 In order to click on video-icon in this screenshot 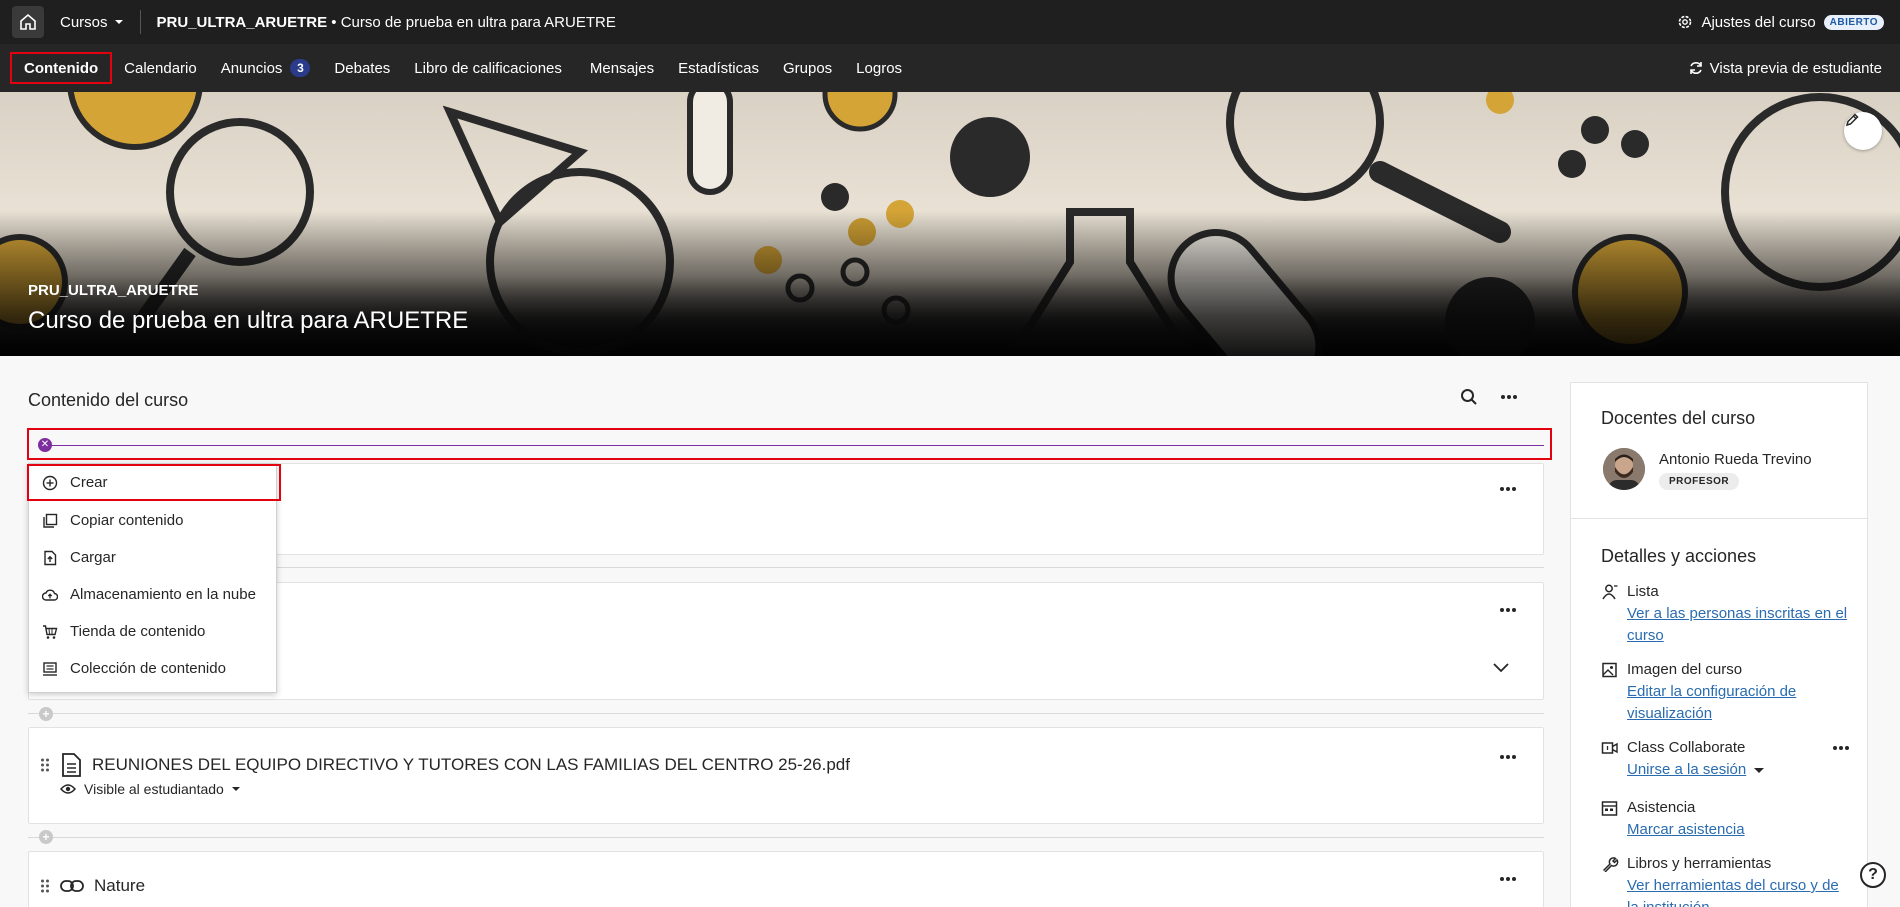, I will do `click(1609, 747)`.